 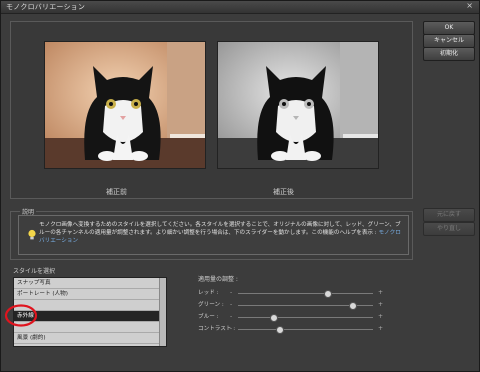 I want to click on slider-blue-minus: -, so click(x=231, y=316).